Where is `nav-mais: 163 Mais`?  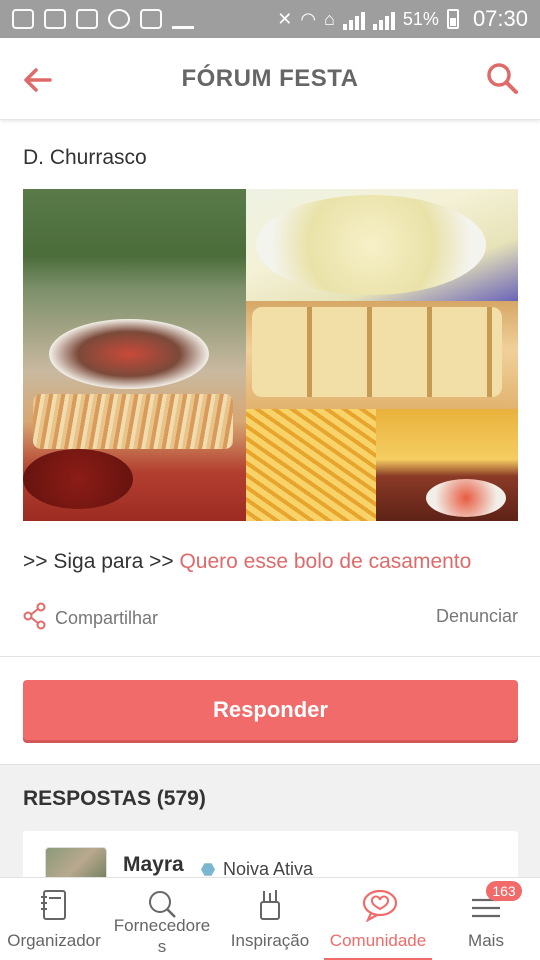 nav-mais: 163 Mais is located at coordinates (486, 919).